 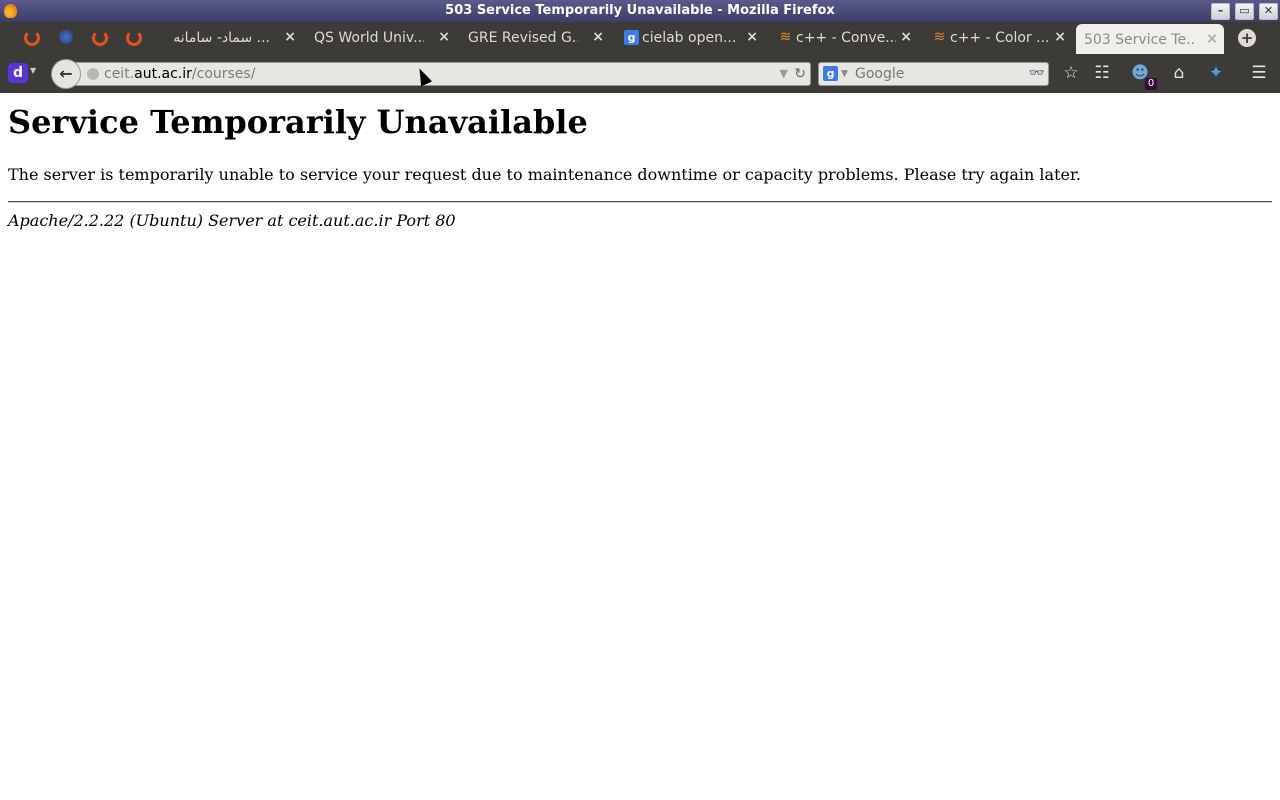 I want to click on search-bar: g ▼ Google 👓, so click(x=933, y=74).